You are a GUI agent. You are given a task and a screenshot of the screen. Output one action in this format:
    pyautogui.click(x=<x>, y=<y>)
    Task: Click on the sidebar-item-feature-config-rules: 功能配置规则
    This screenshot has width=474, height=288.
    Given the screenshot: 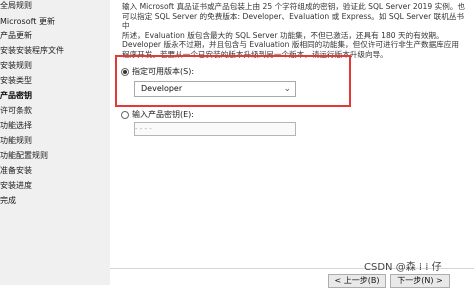 What is the action you would take?
    pyautogui.click(x=24, y=155)
    